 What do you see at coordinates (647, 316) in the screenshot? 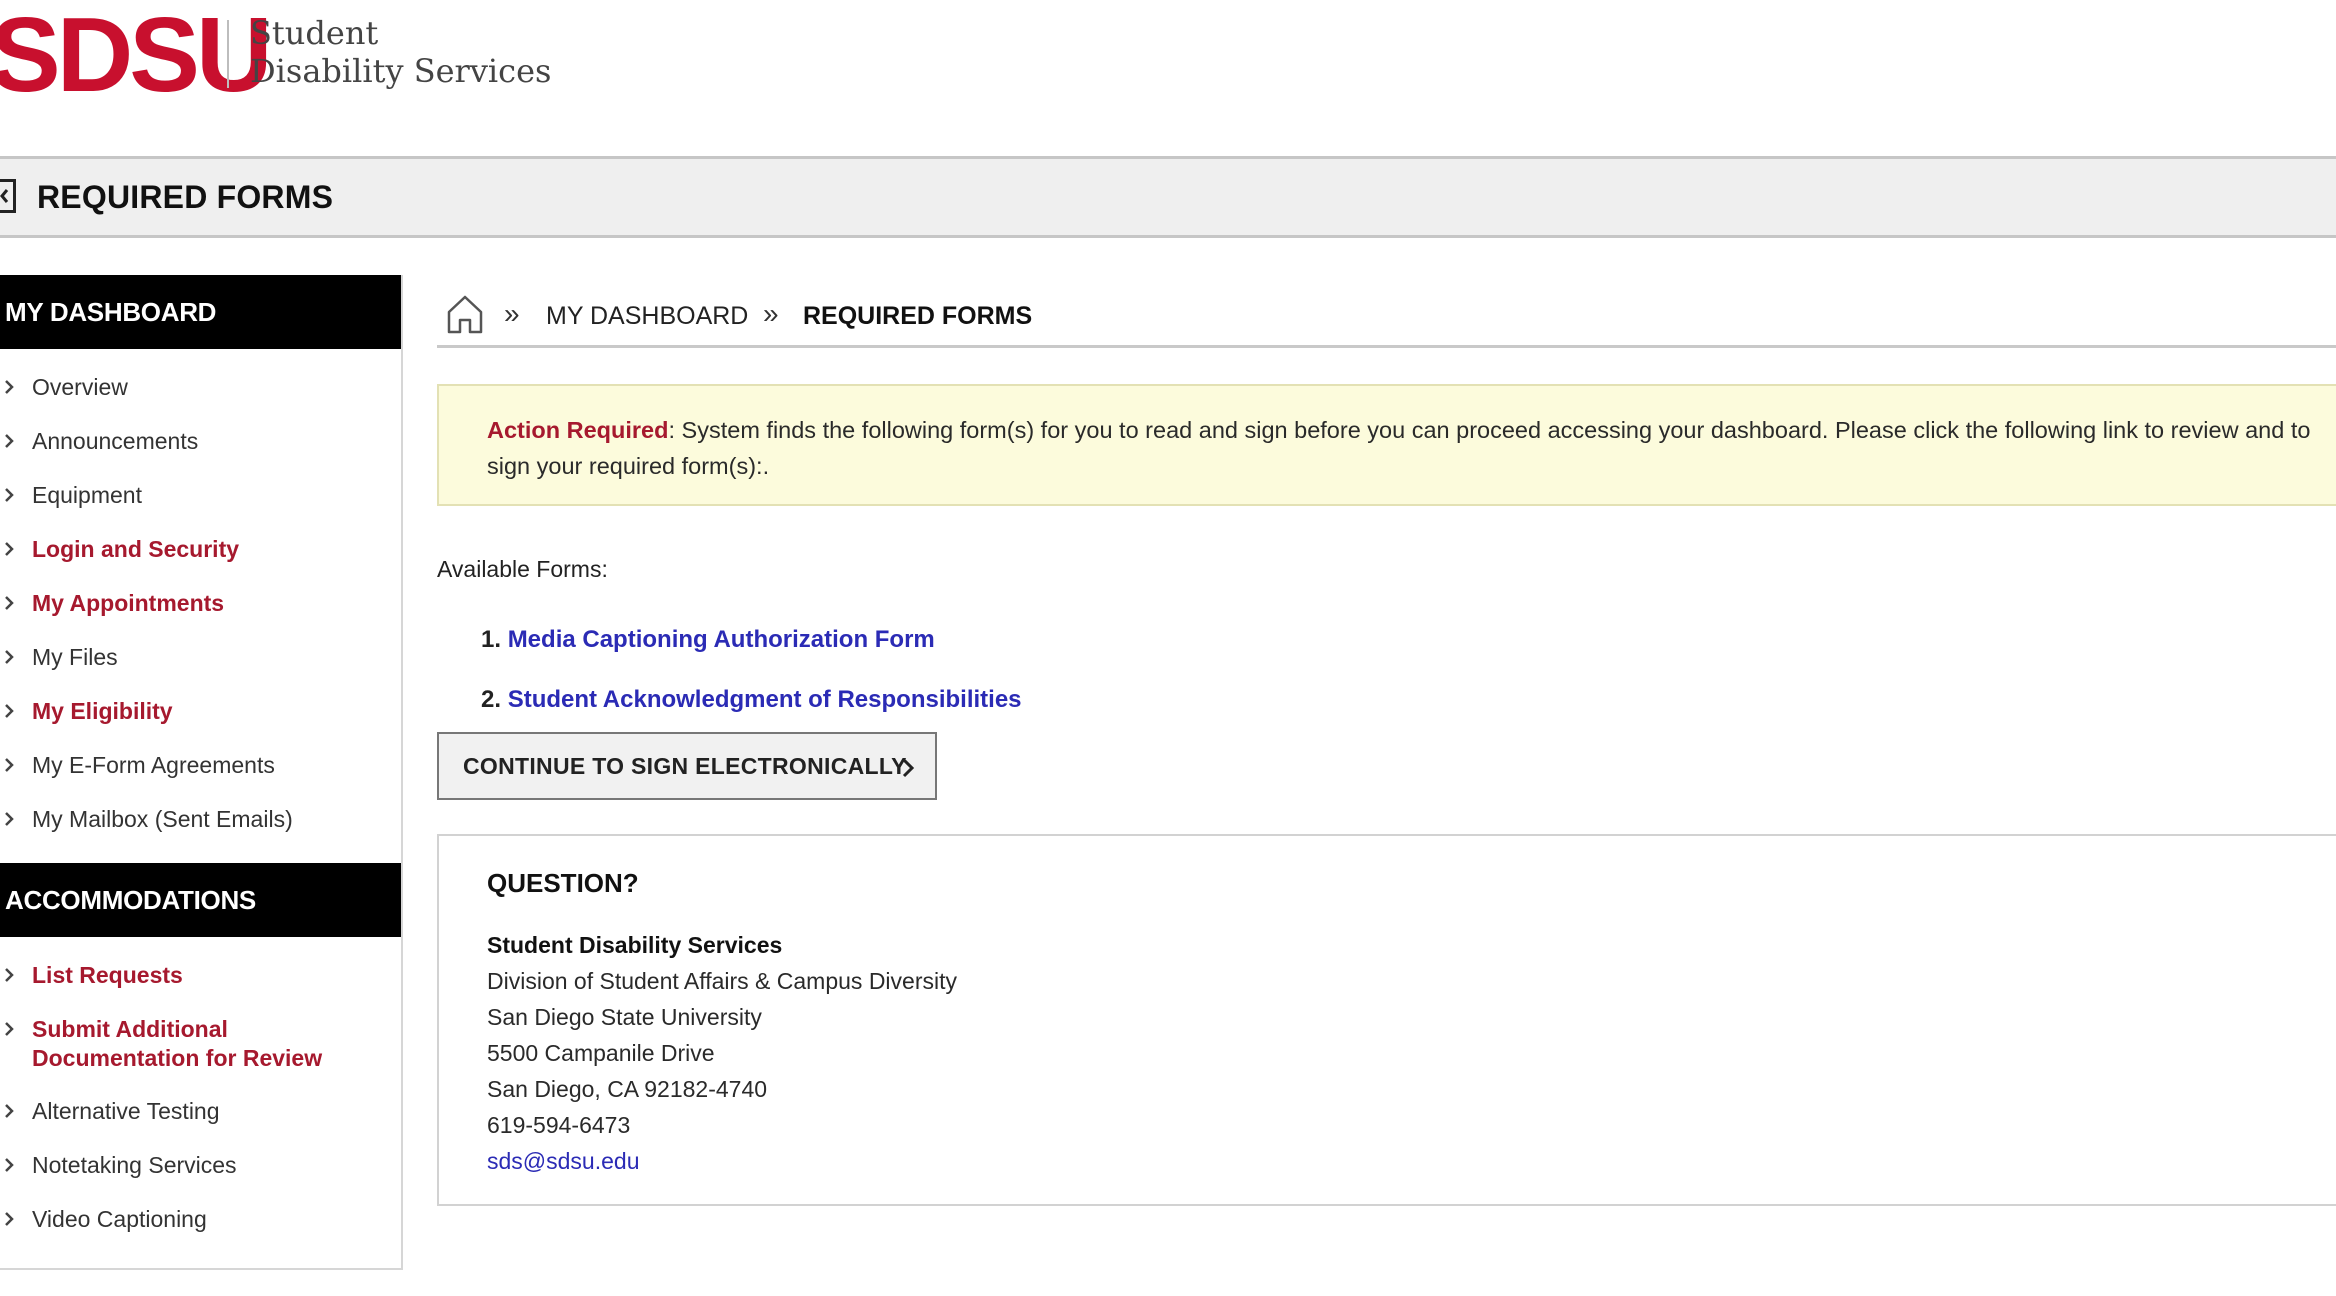
I see `breadcrumb-my-dashboard: MY DASHBOARD` at bounding box center [647, 316].